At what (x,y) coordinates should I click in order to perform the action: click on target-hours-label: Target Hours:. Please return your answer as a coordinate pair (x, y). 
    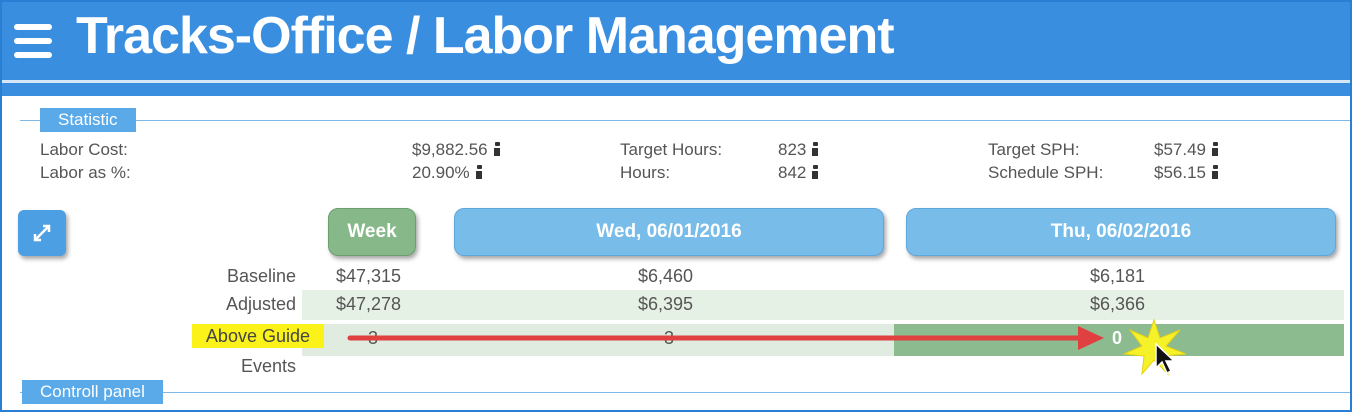
    Looking at the image, I should click on (671, 149).